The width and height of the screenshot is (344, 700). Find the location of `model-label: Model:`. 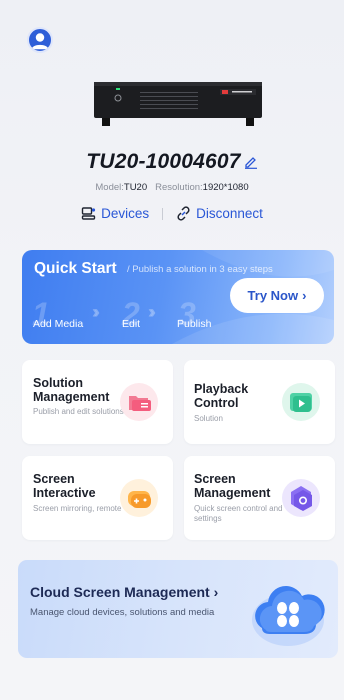

model-label: Model: is located at coordinates (109, 187).